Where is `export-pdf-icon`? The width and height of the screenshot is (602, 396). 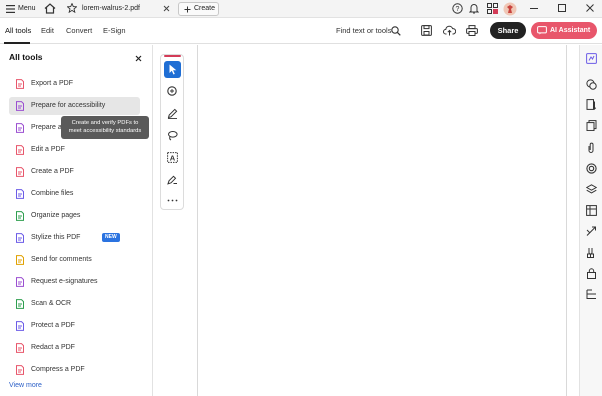
export-pdf-icon is located at coordinates (20, 84).